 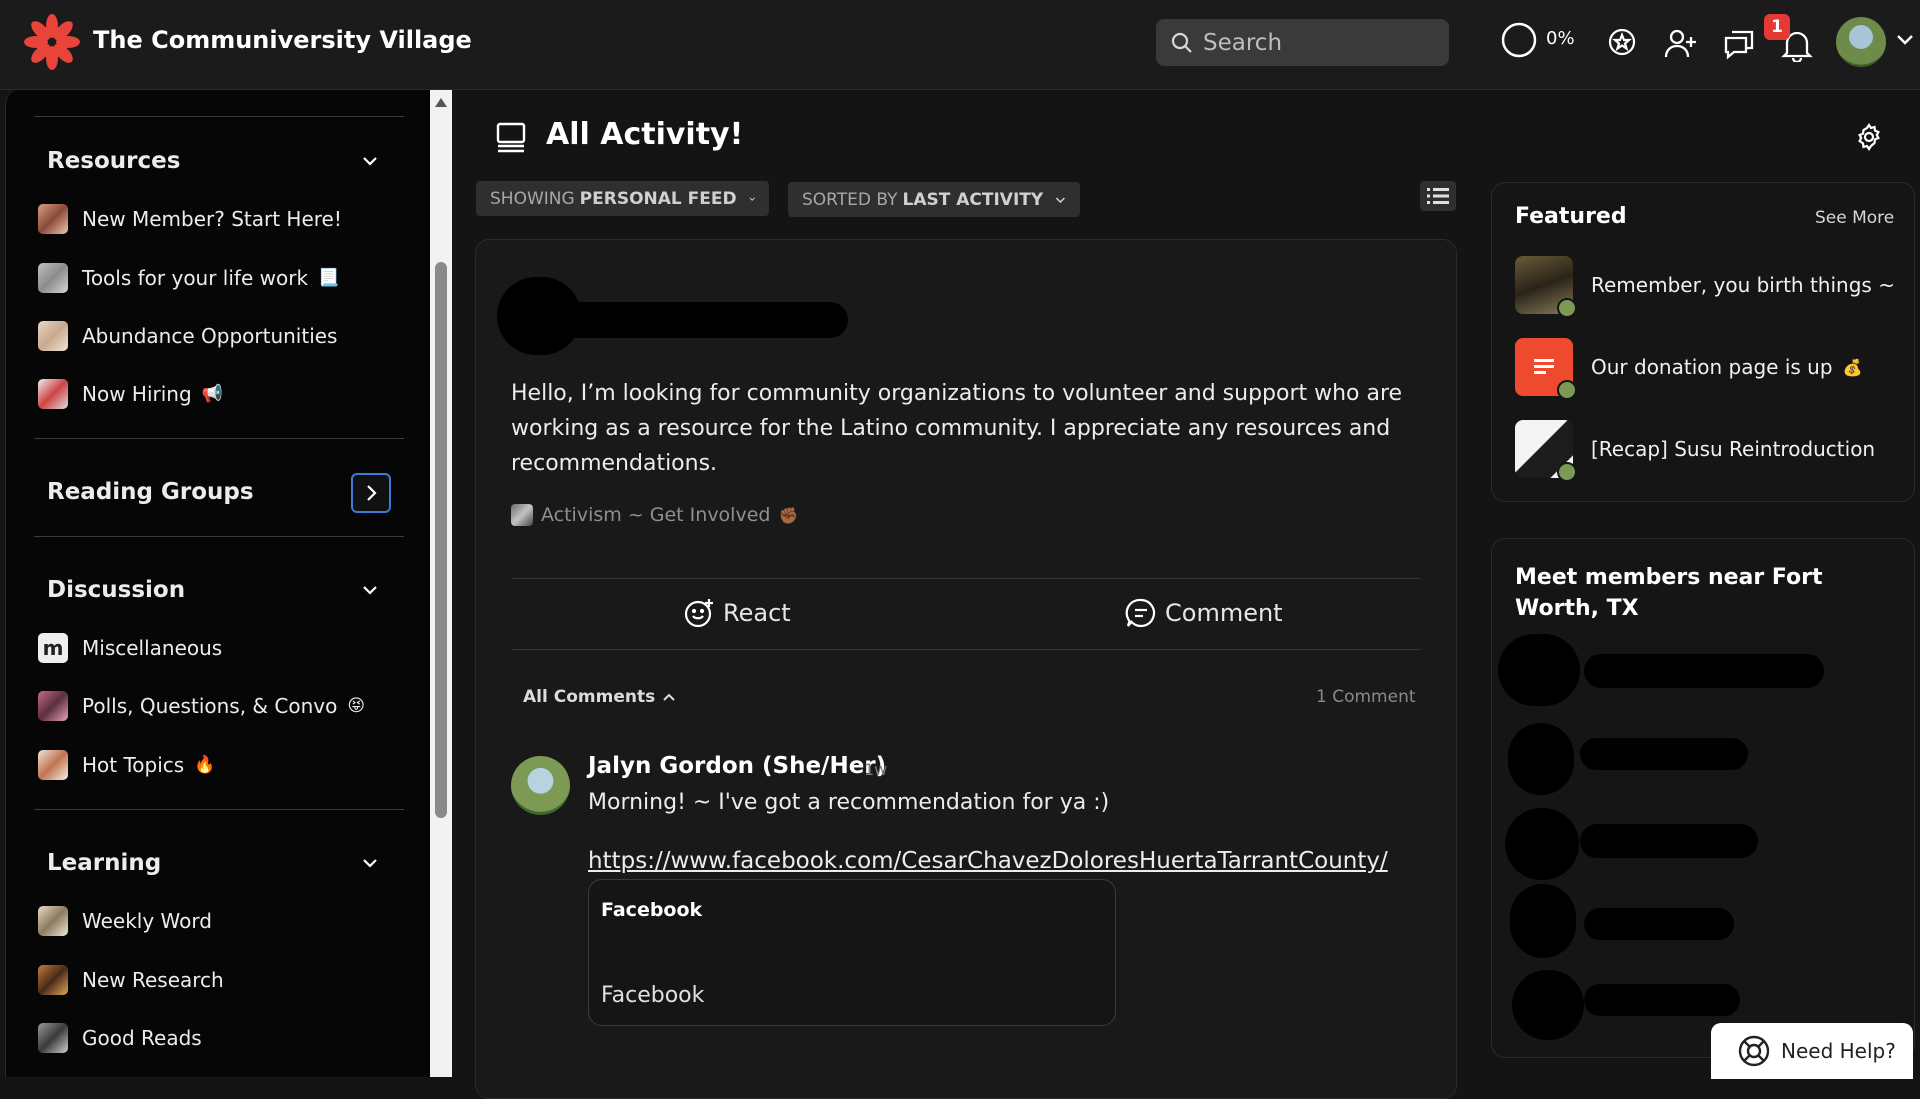 What do you see at coordinates (599, 697) in the screenshot?
I see `all-comments-toggle: All Comments` at bounding box center [599, 697].